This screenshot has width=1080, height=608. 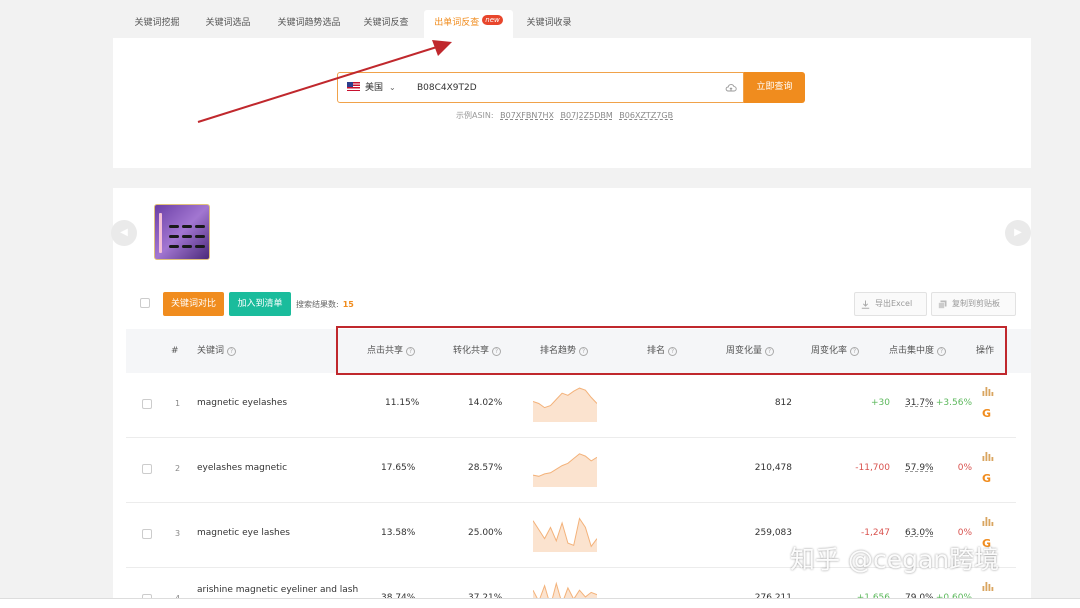 I want to click on keyword-compare-button: 关键词对比, so click(x=193, y=304).